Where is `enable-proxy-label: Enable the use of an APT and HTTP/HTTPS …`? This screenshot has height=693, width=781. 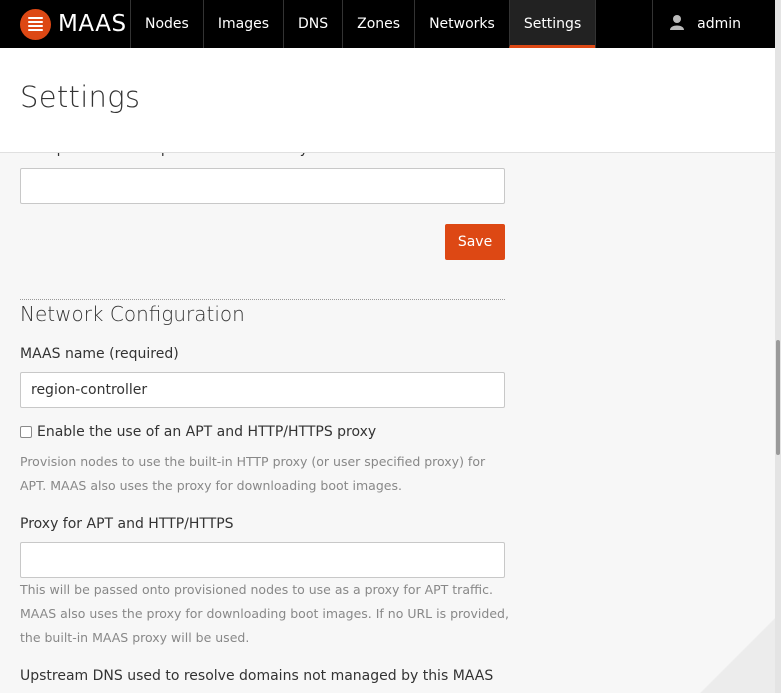
enable-proxy-label: Enable the use of an APT and HTTP/HTTPS … is located at coordinates (206, 432).